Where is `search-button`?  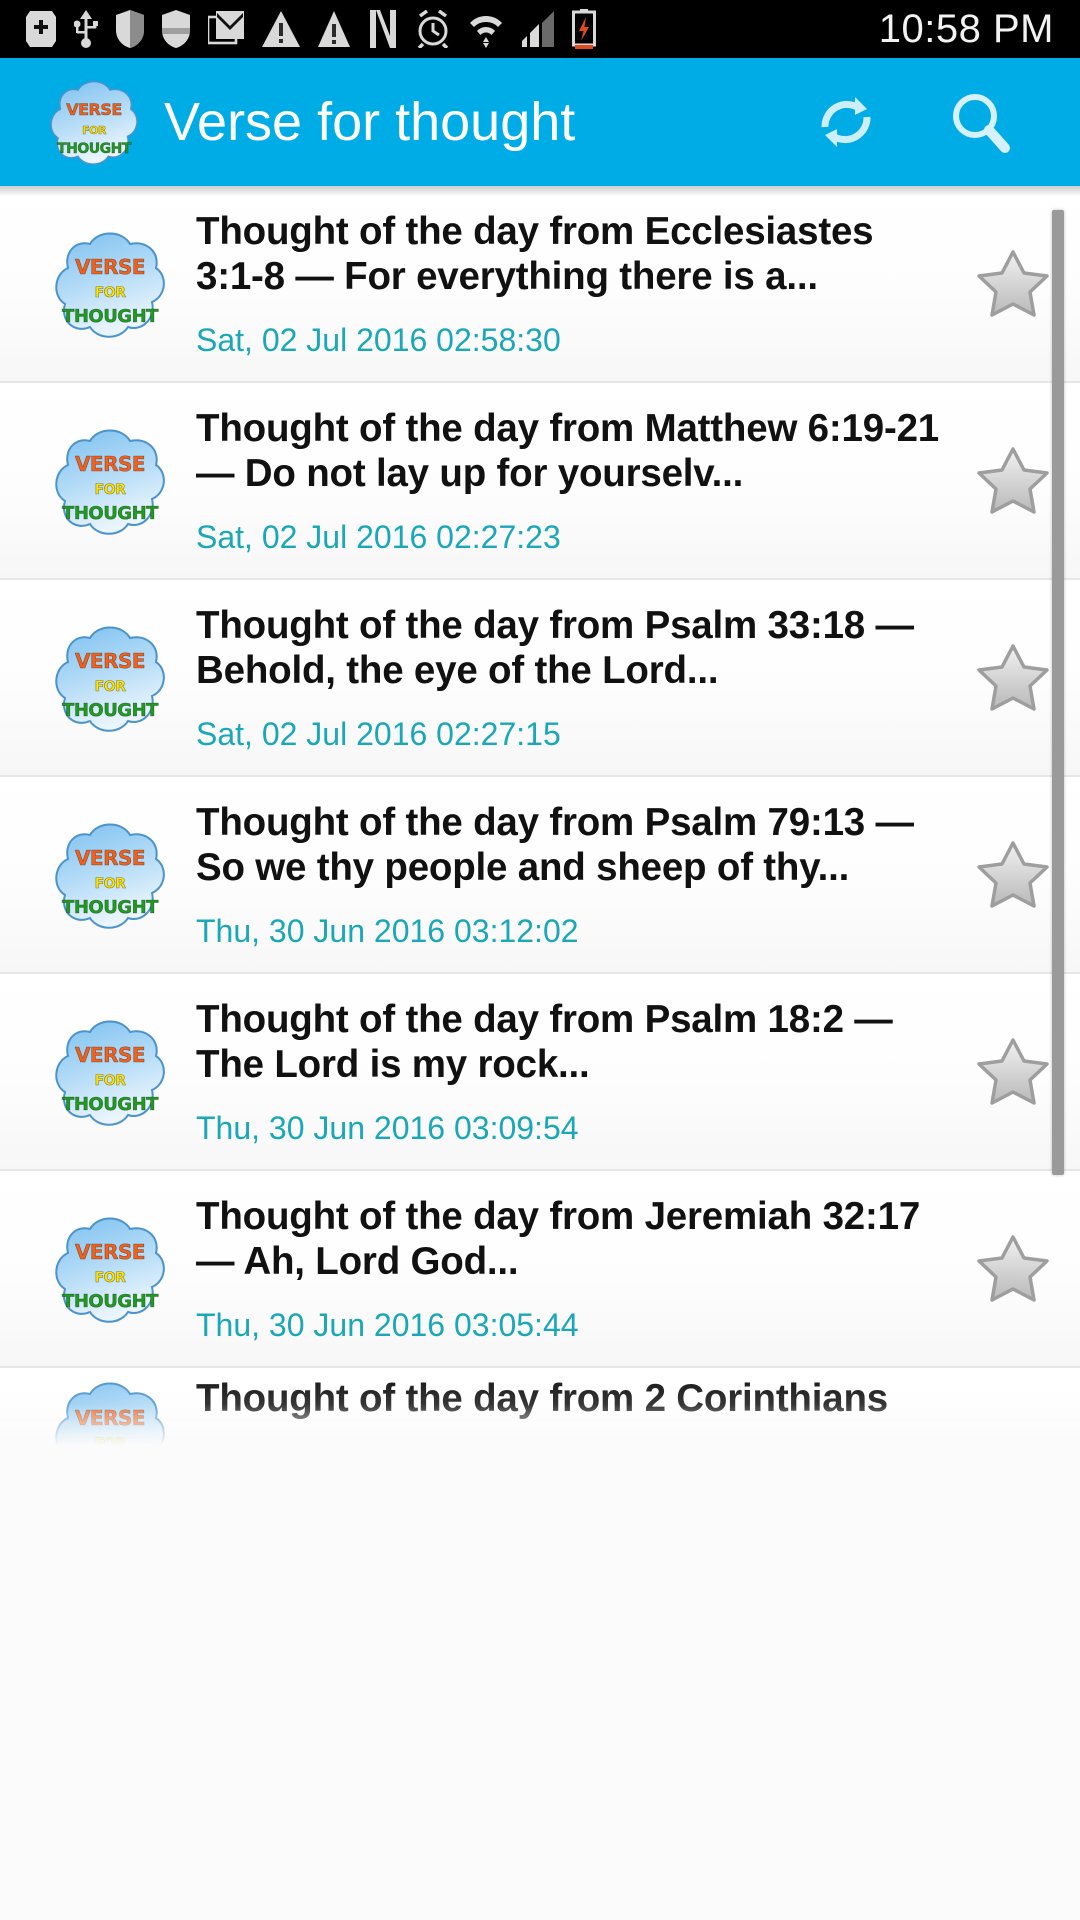 search-button is located at coordinates (980, 122).